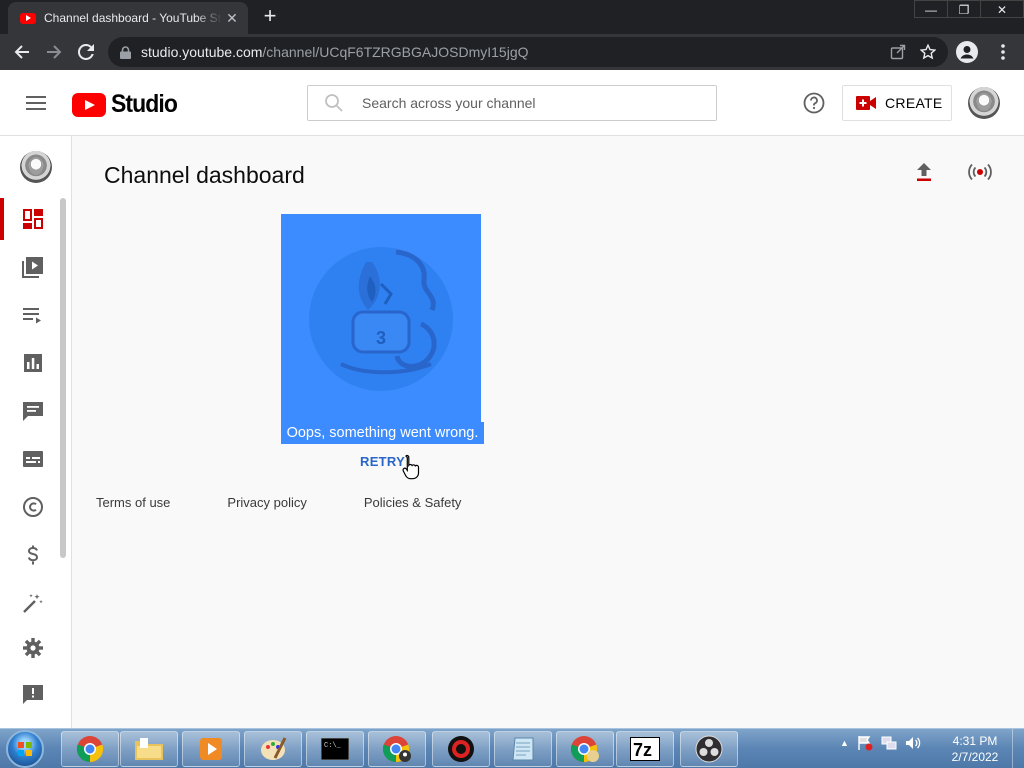  What do you see at coordinates (144, 104) in the screenshot?
I see `logo-text: Studio` at bounding box center [144, 104].